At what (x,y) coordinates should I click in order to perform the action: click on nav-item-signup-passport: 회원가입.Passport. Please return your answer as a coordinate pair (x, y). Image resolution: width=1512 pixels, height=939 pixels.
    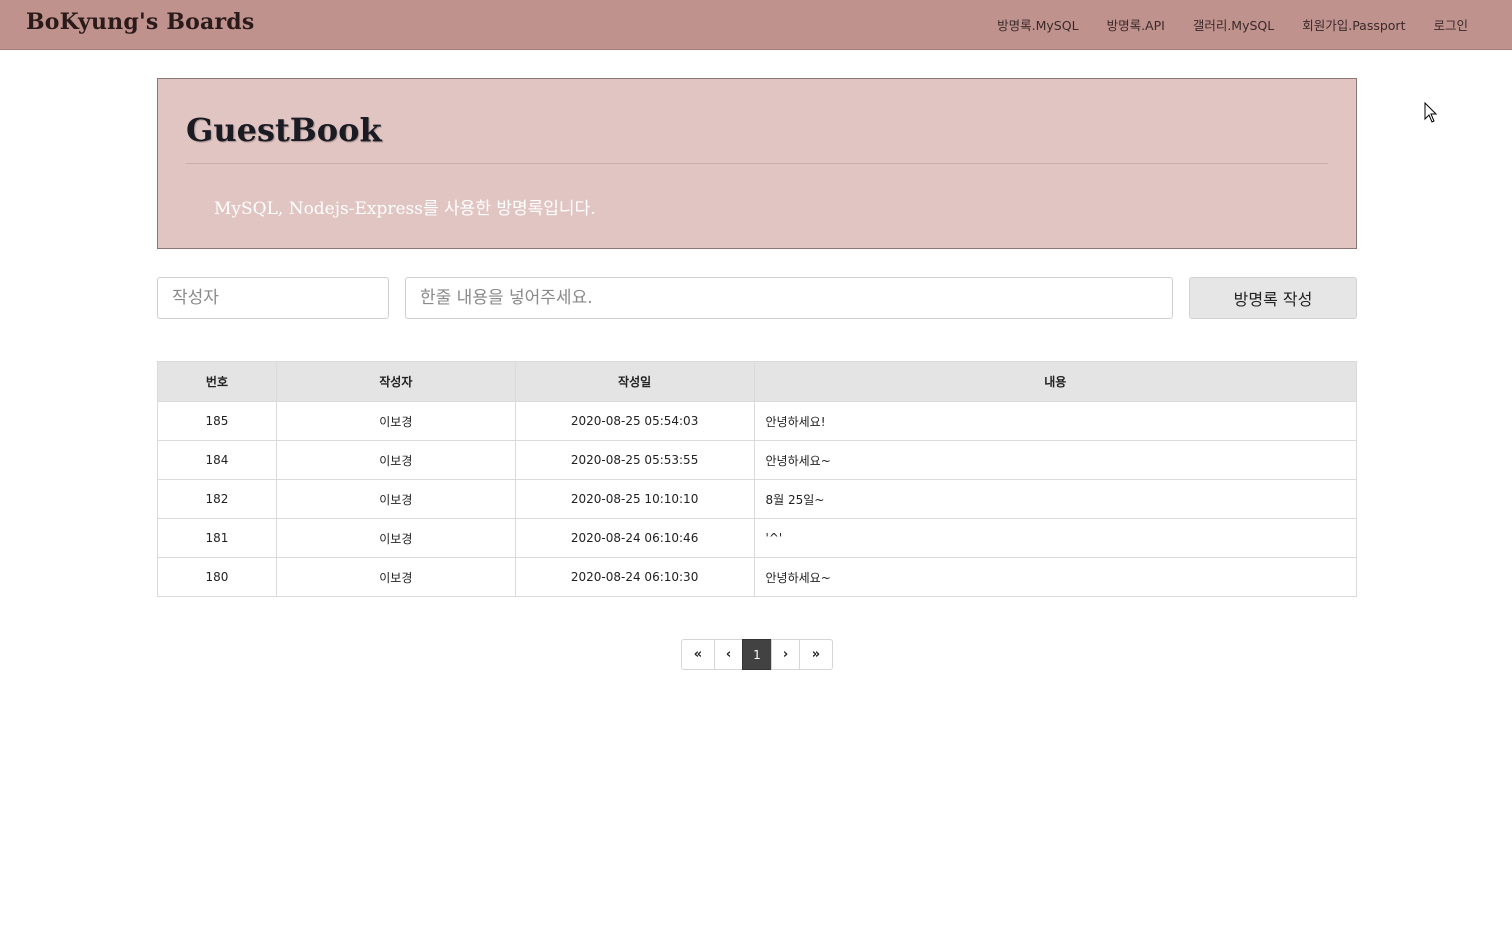
    Looking at the image, I should click on (1353, 24).